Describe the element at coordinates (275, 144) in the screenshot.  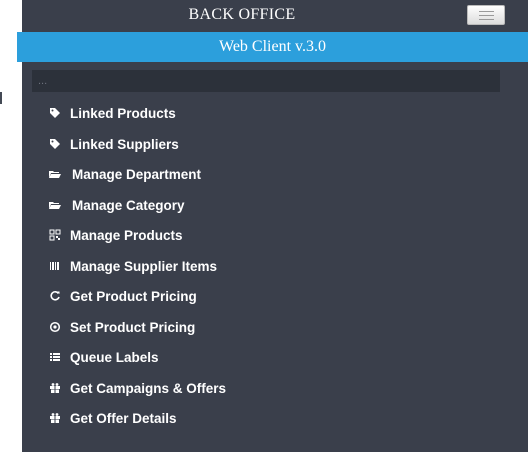
I see `nav-item-linked-suppliers: Linked Suppliers` at that location.